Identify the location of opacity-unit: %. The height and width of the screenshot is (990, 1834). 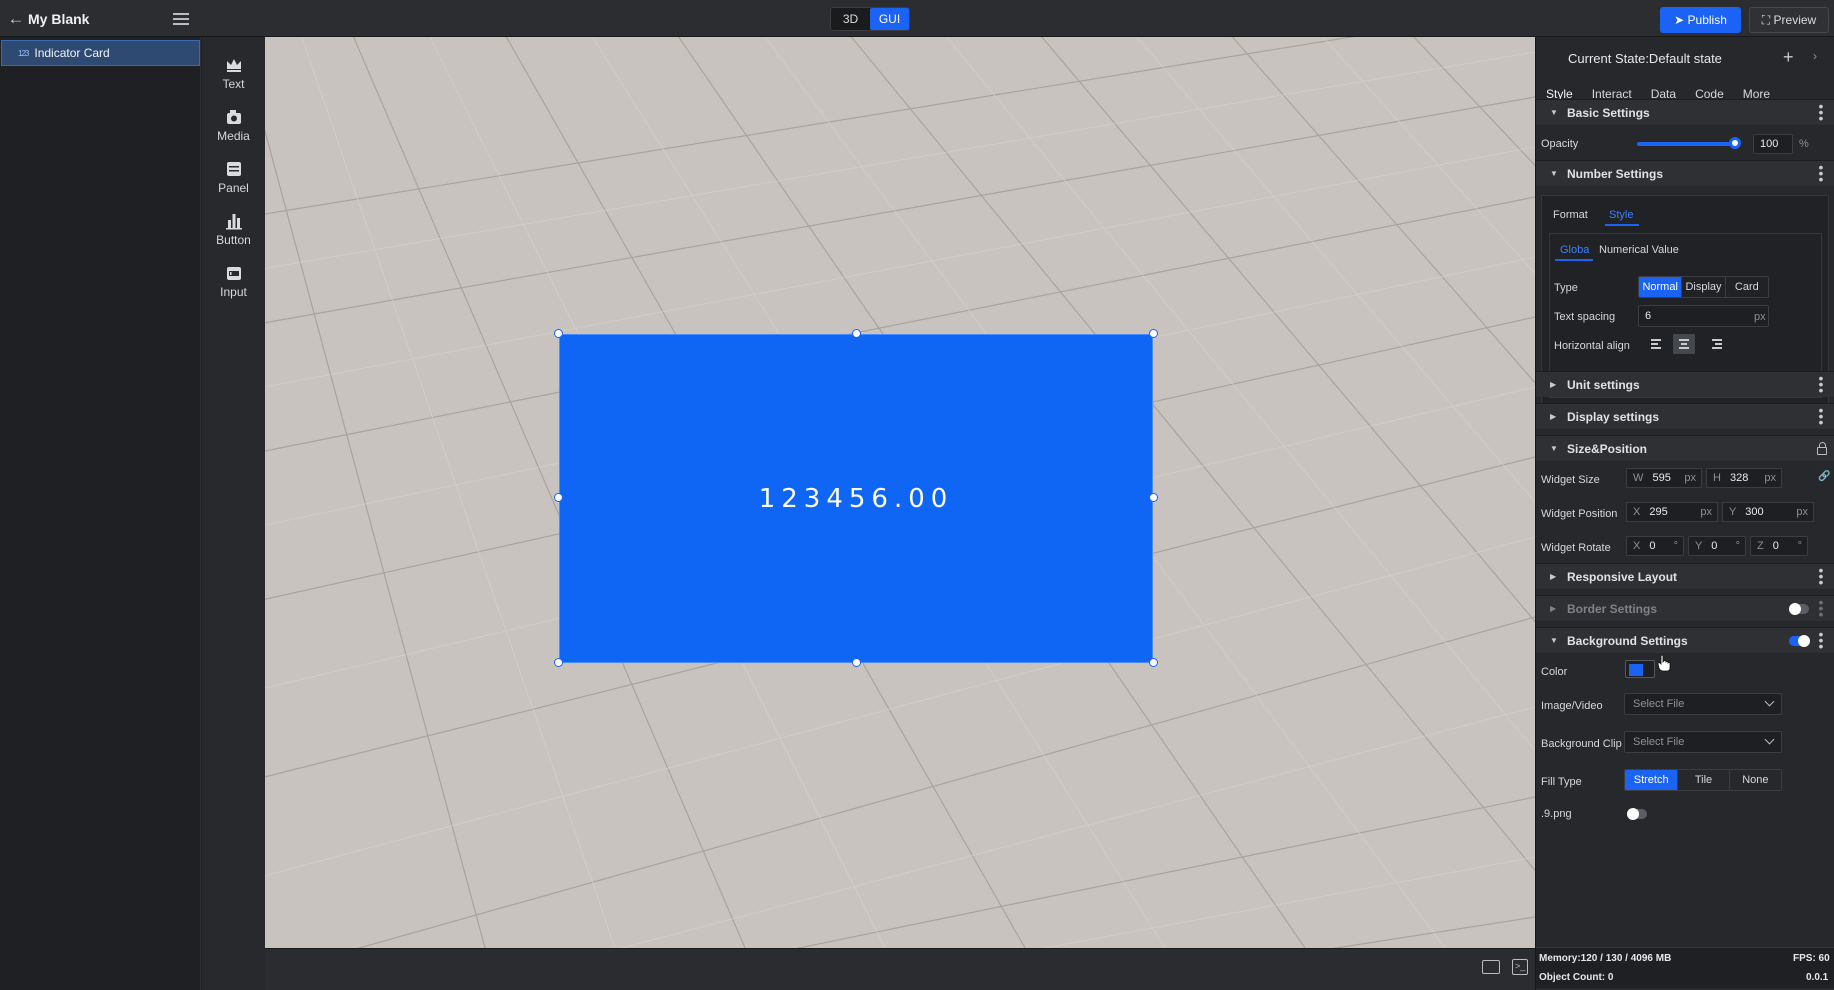
(1804, 144).